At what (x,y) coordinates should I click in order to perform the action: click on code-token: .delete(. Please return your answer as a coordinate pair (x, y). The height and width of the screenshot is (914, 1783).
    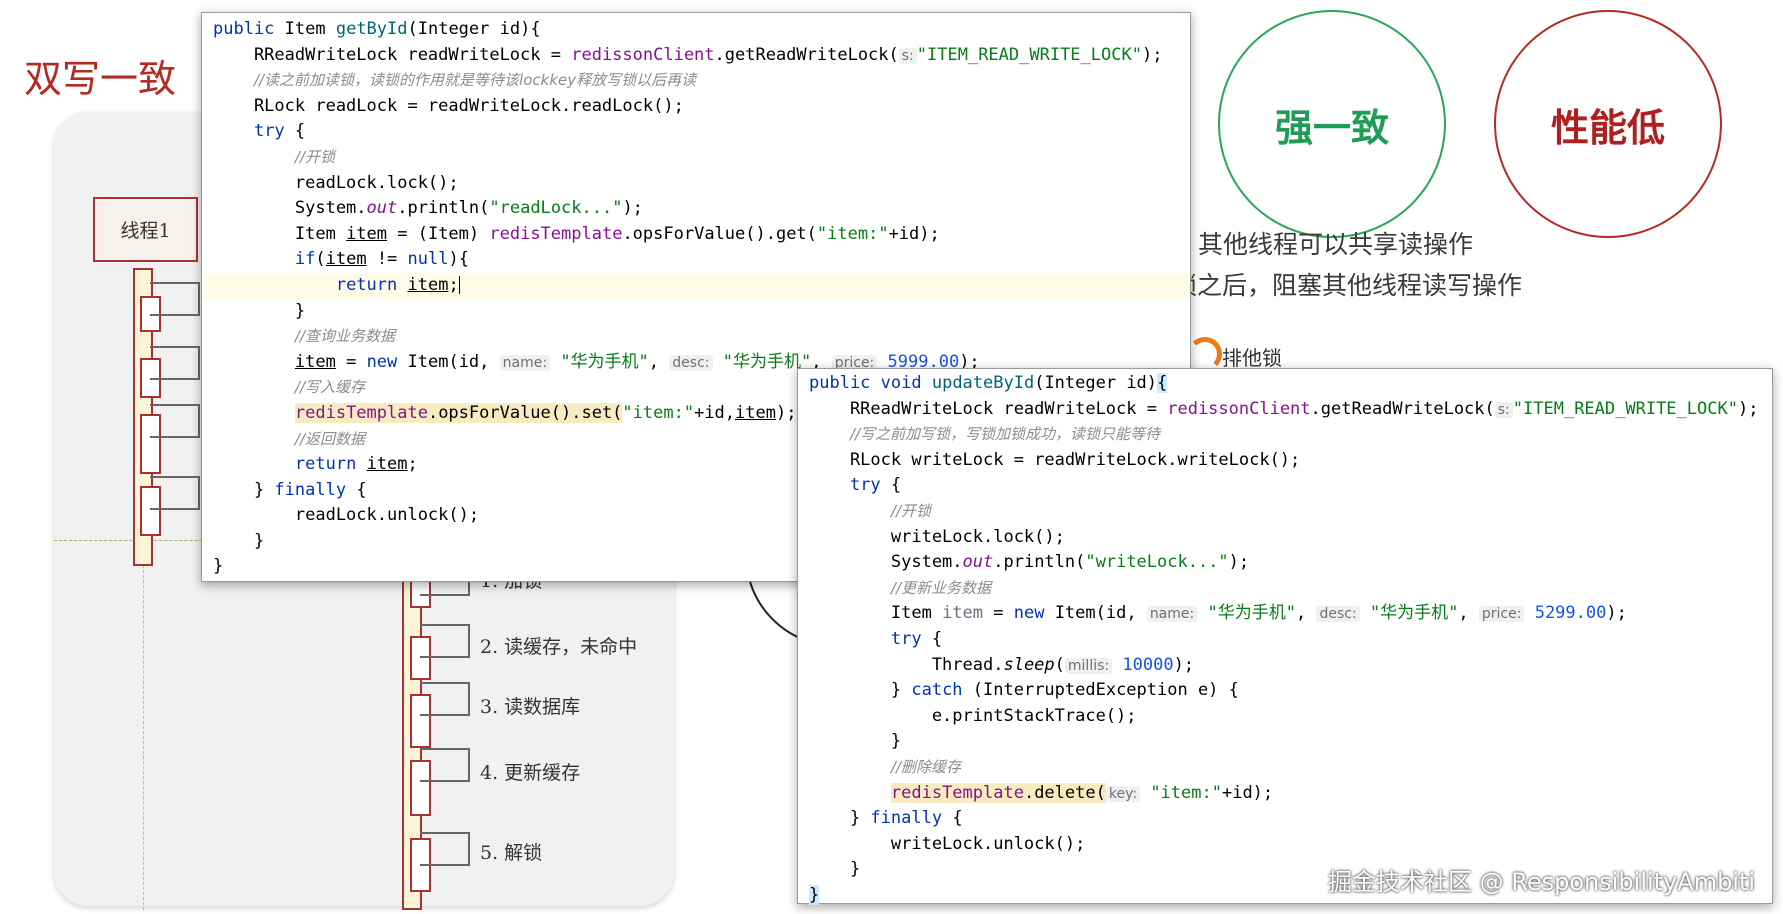
    Looking at the image, I should click on (1064, 792).